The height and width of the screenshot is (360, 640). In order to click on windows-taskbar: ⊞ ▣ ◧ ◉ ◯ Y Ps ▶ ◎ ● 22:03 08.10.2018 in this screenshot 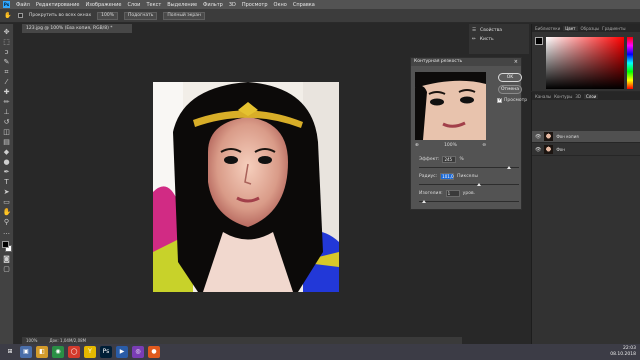, I will do `click(320, 352)`.